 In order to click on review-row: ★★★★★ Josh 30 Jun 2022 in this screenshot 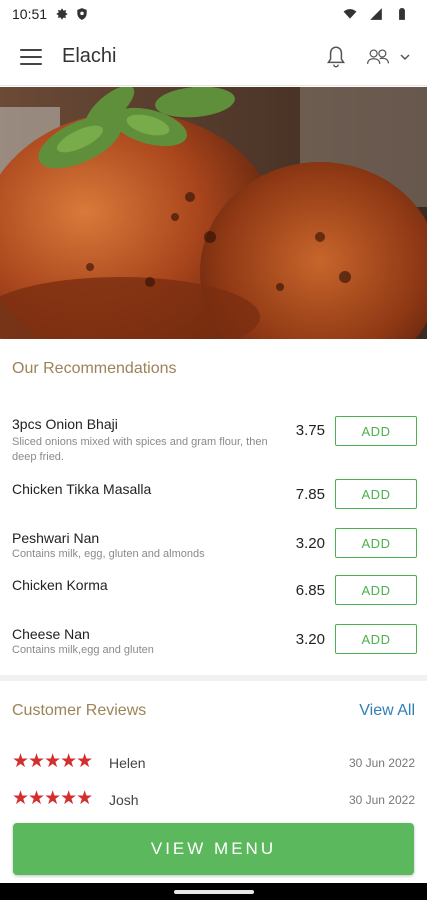, I will do `click(213, 800)`.